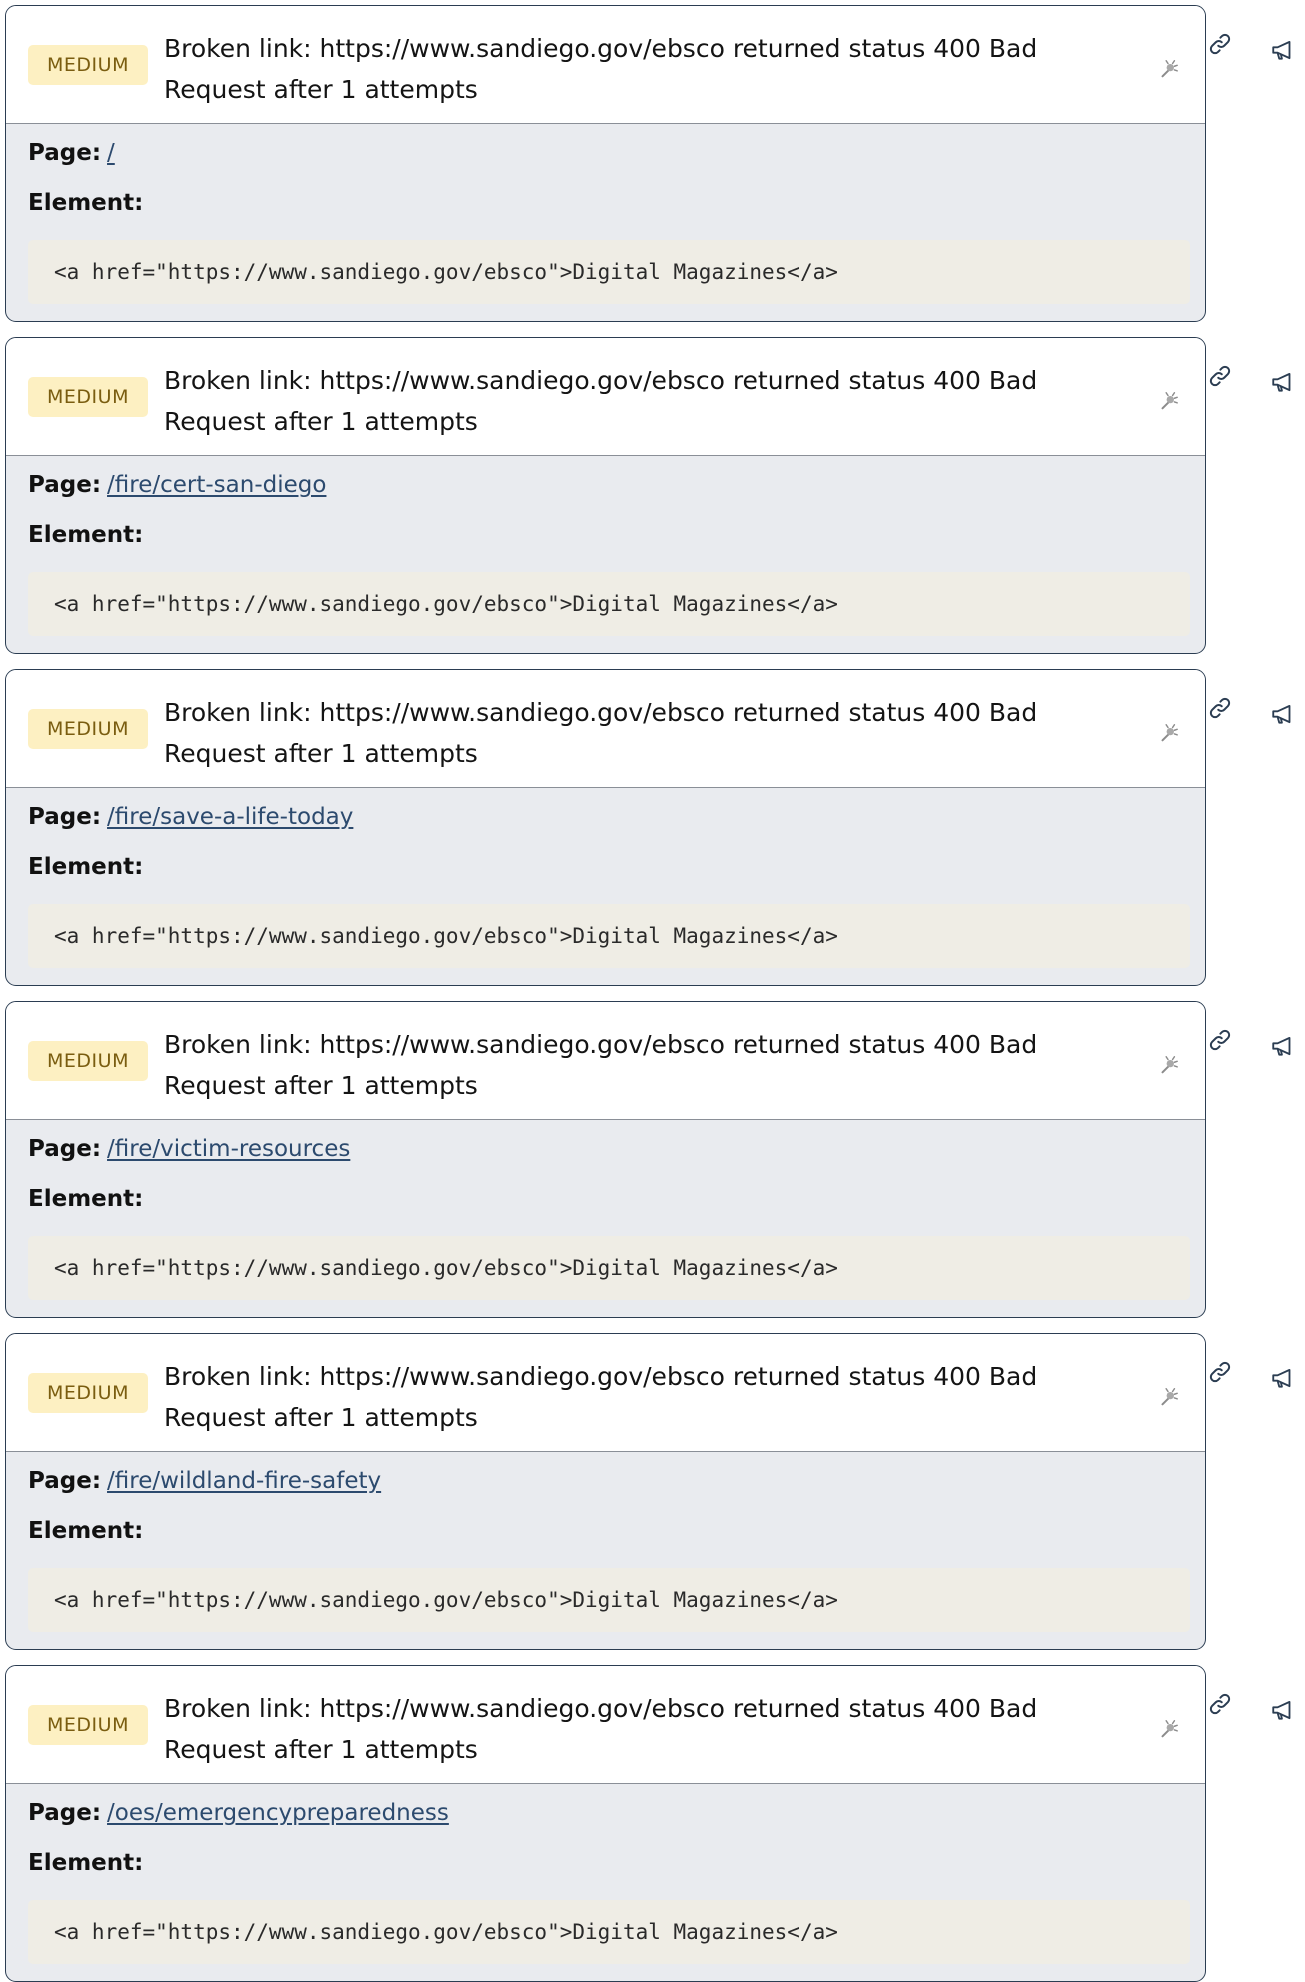  I want to click on page-link: /, so click(111, 153).